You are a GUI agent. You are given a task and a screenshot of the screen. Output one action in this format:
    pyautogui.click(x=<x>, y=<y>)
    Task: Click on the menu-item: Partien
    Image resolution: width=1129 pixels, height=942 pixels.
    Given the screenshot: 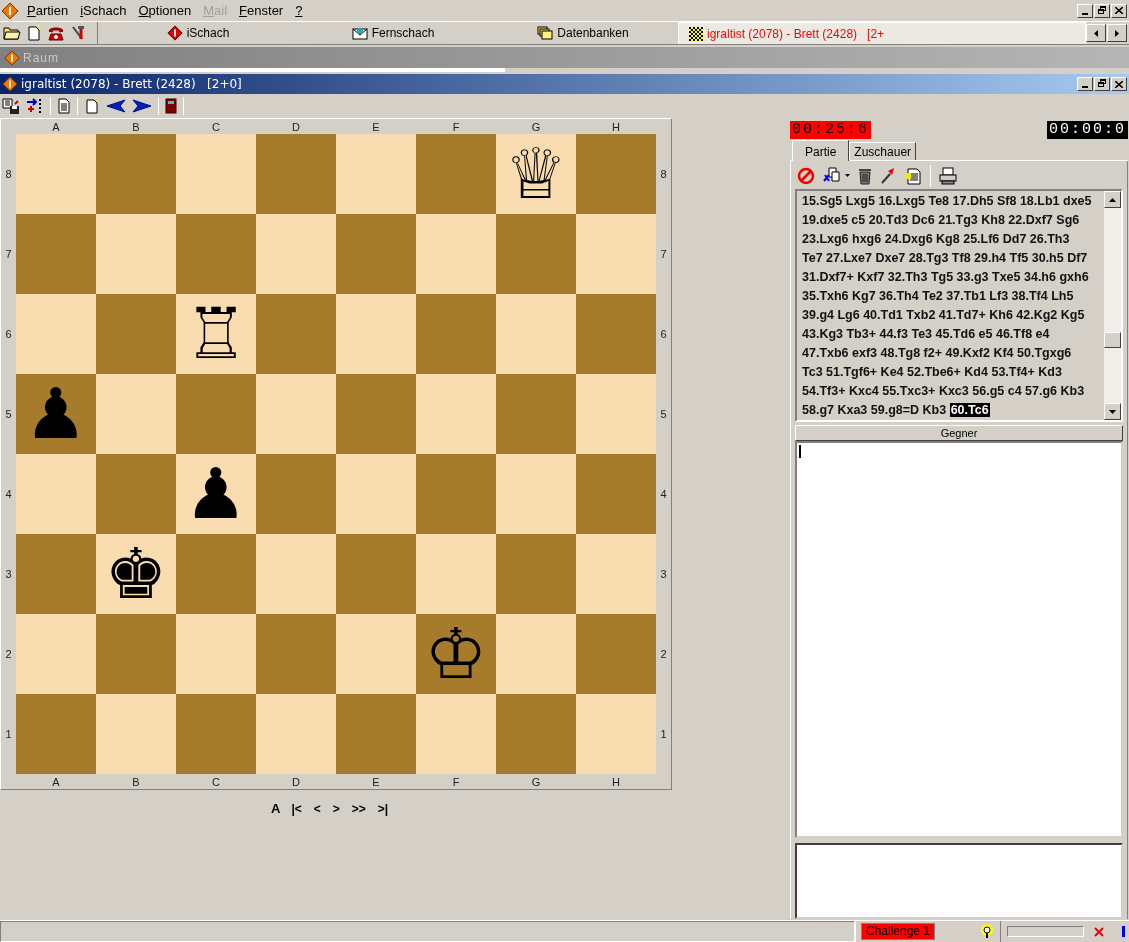 What is the action you would take?
    pyautogui.click(x=48, y=10)
    